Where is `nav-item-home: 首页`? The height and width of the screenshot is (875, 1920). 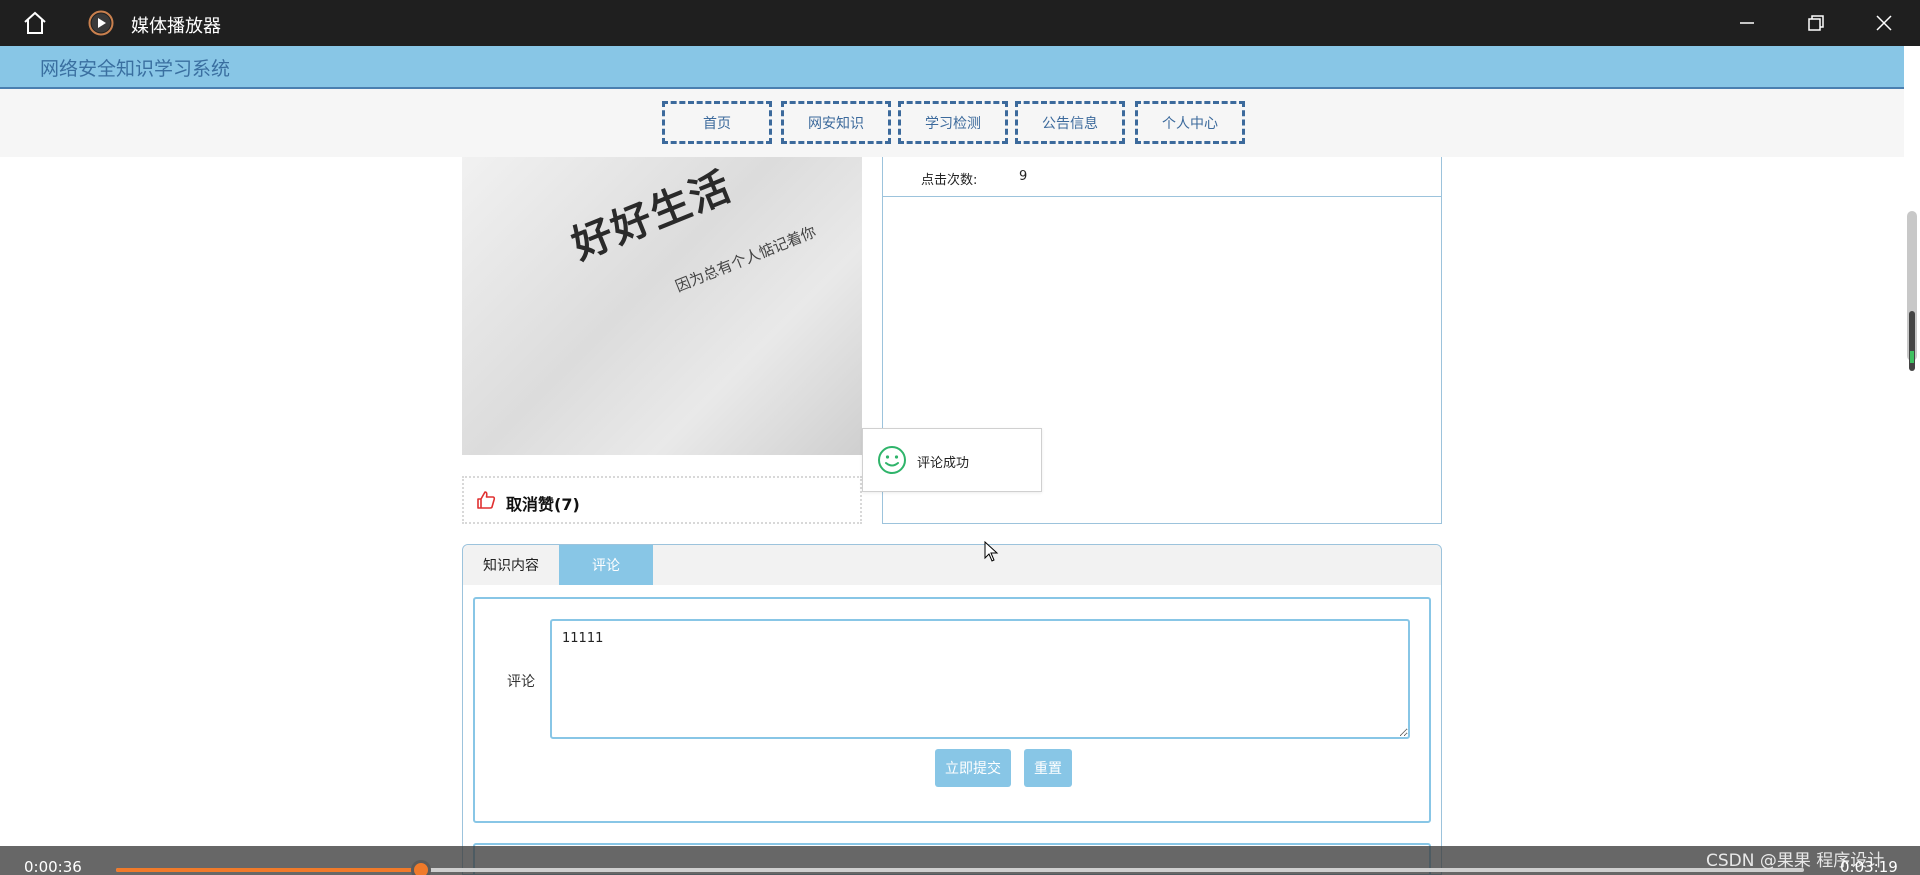 nav-item-home: 首页 is located at coordinates (717, 122).